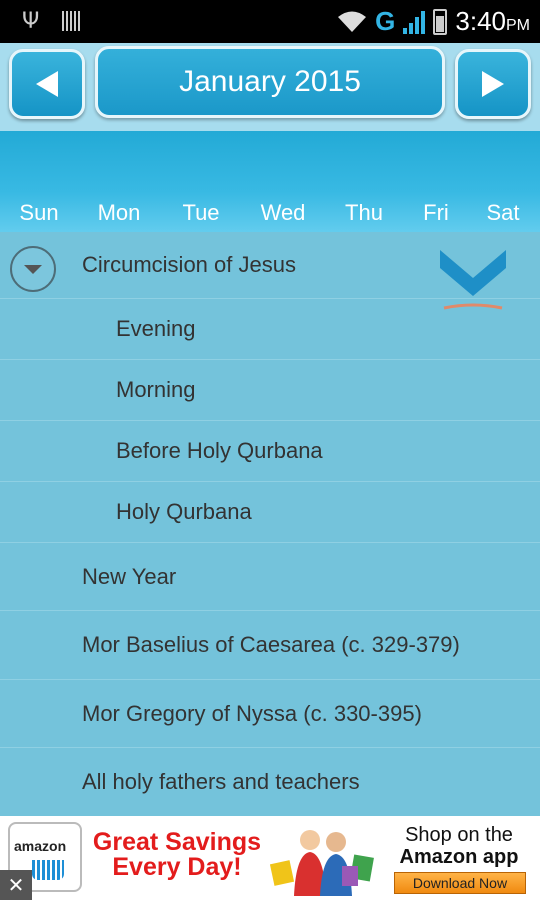 The image size is (540, 900). I want to click on download-now-button: Download Now, so click(460, 883).